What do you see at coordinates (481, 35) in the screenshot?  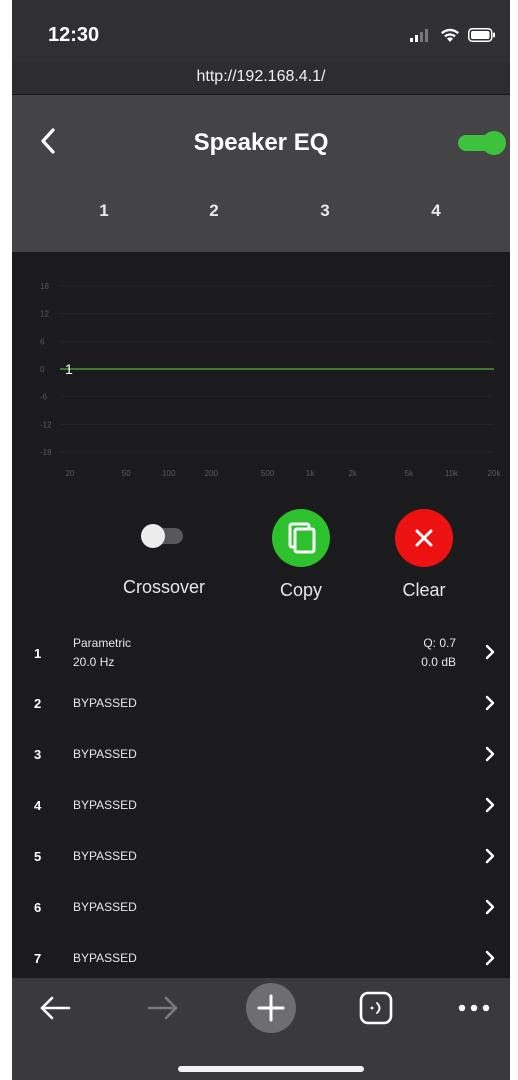 I see `battery-icon` at bounding box center [481, 35].